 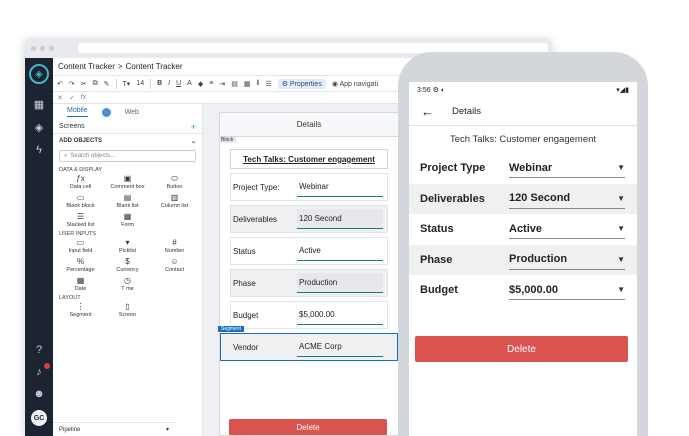 What do you see at coordinates (72, 98) in the screenshot?
I see `check-icon: ✓` at bounding box center [72, 98].